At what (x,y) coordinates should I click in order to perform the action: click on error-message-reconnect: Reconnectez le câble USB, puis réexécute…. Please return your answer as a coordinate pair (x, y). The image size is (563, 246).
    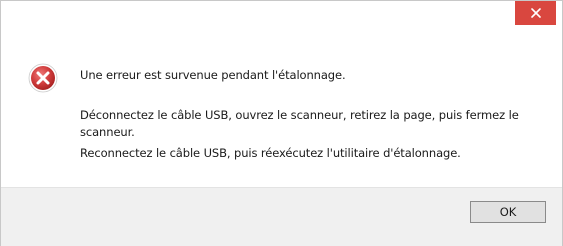
    Looking at the image, I should click on (270, 153).